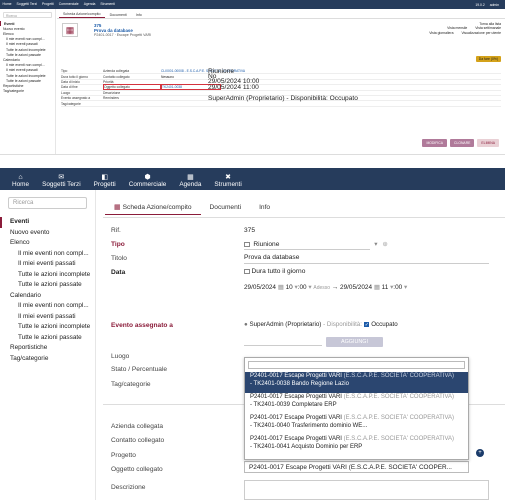  I want to click on tab-info-large: Info, so click(264, 207).